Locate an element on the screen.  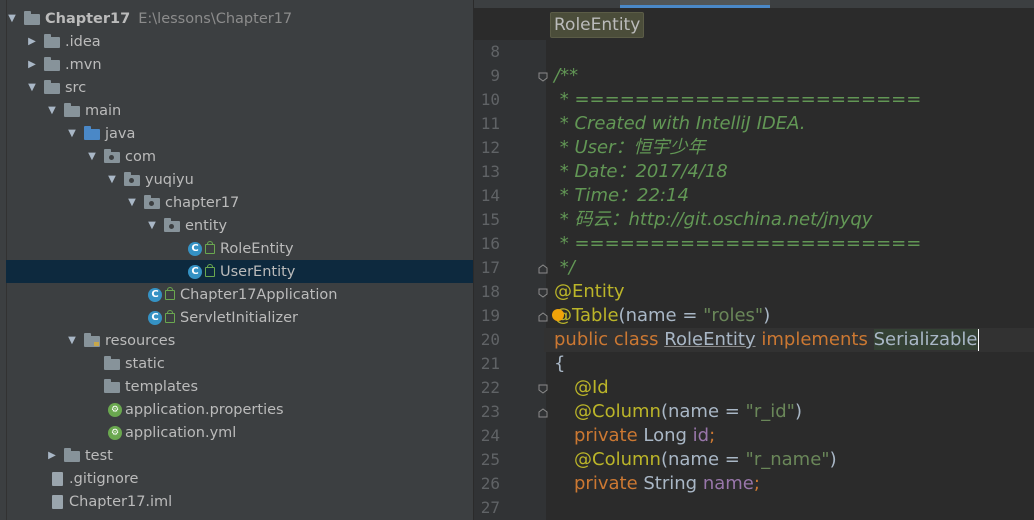
resources-folder-icon is located at coordinates (92, 340).